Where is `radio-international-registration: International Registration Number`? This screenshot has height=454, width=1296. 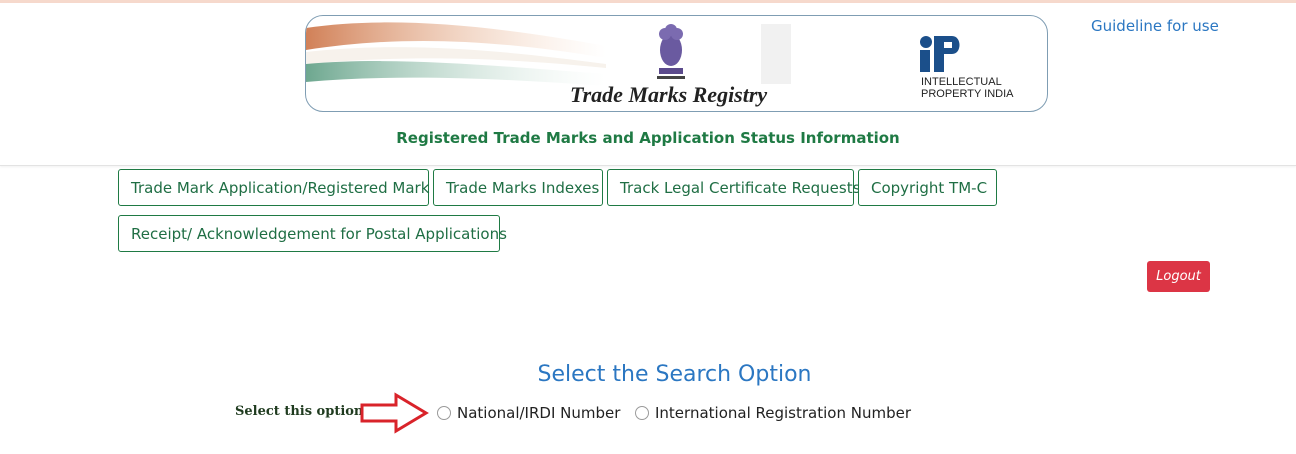
radio-international-registration: International Registration Number is located at coordinates (773, 413).